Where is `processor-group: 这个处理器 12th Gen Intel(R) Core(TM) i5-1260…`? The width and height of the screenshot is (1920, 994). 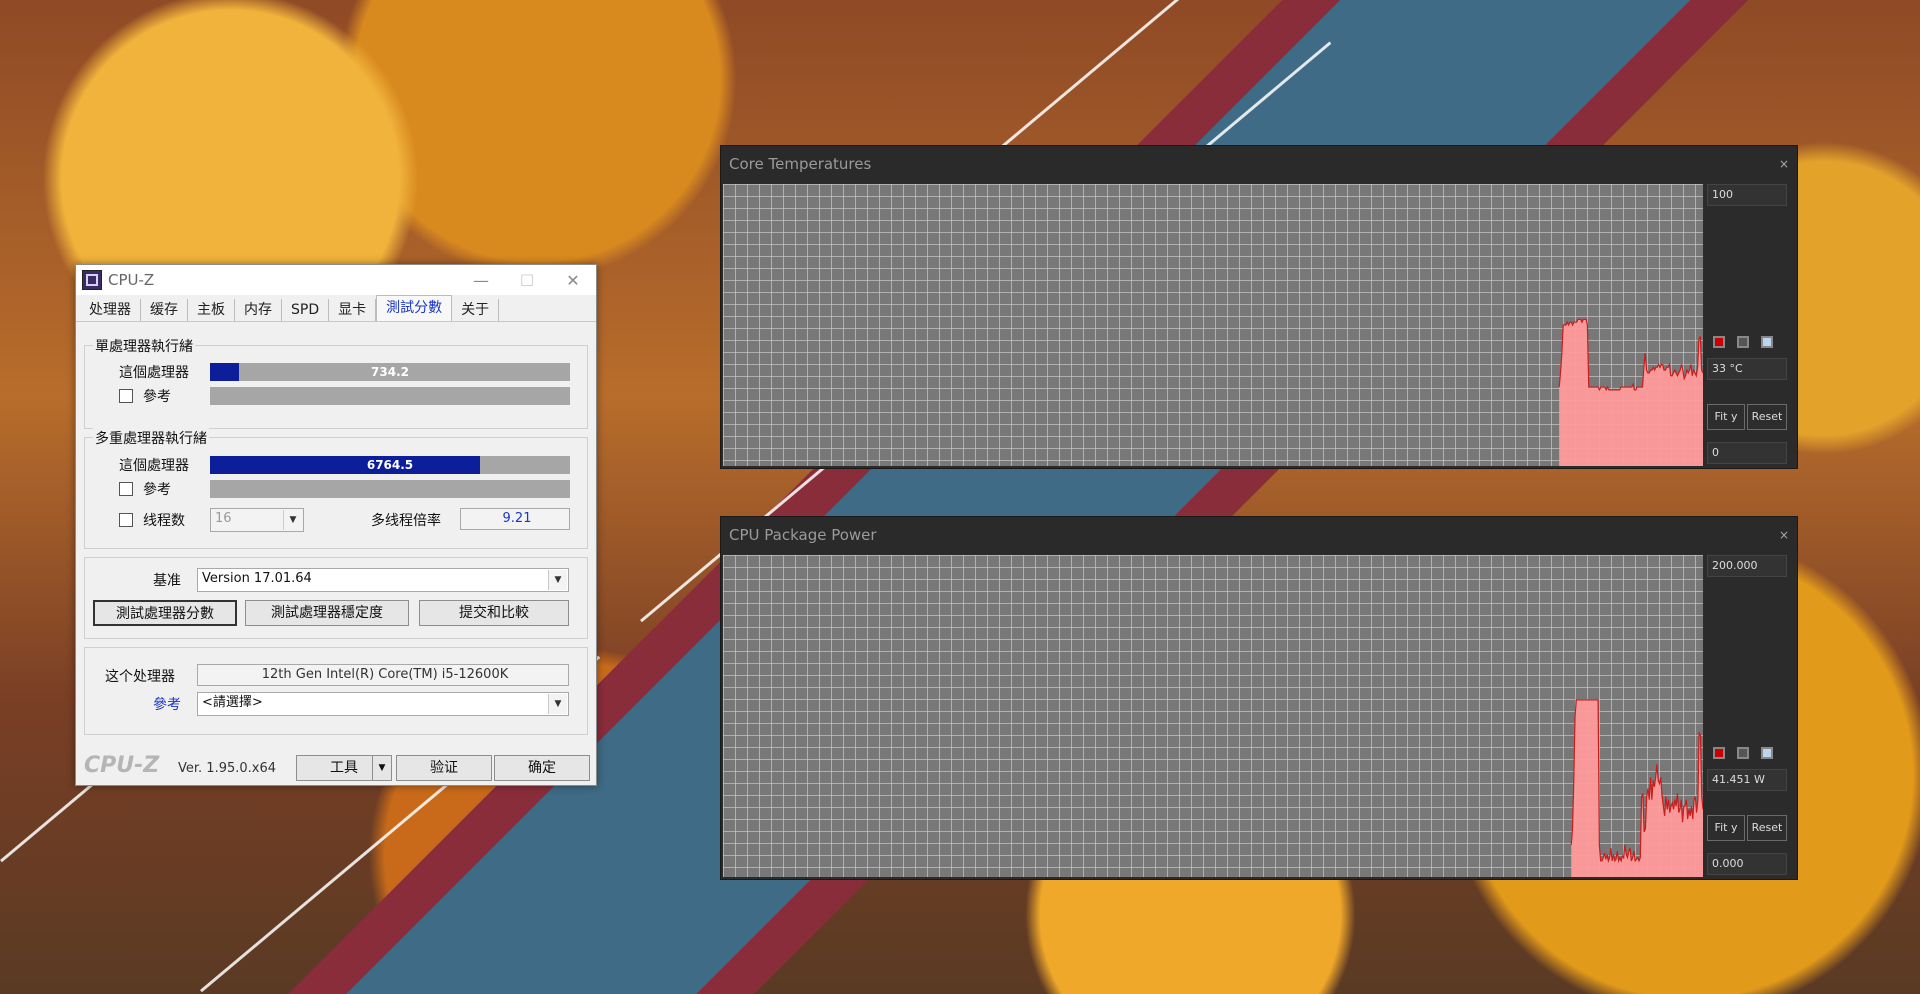
processor-group: 这个处理器 12th Gen Intel(R) Core(TM) i5-1260… is located at coordinates (336, 691).